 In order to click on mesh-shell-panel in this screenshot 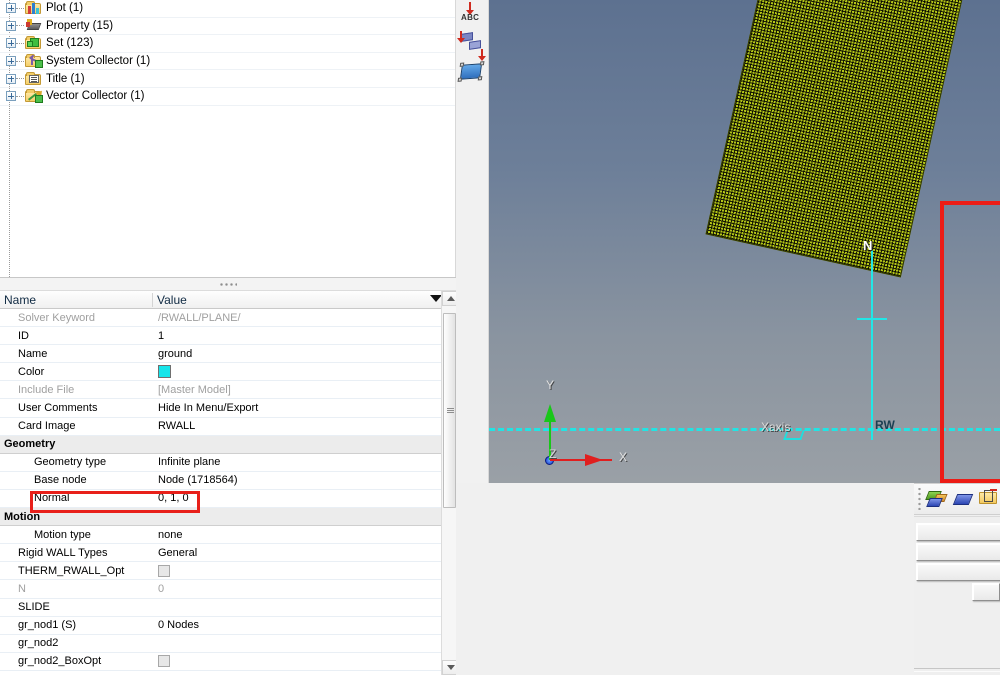, I will do `click(841, 139)`.